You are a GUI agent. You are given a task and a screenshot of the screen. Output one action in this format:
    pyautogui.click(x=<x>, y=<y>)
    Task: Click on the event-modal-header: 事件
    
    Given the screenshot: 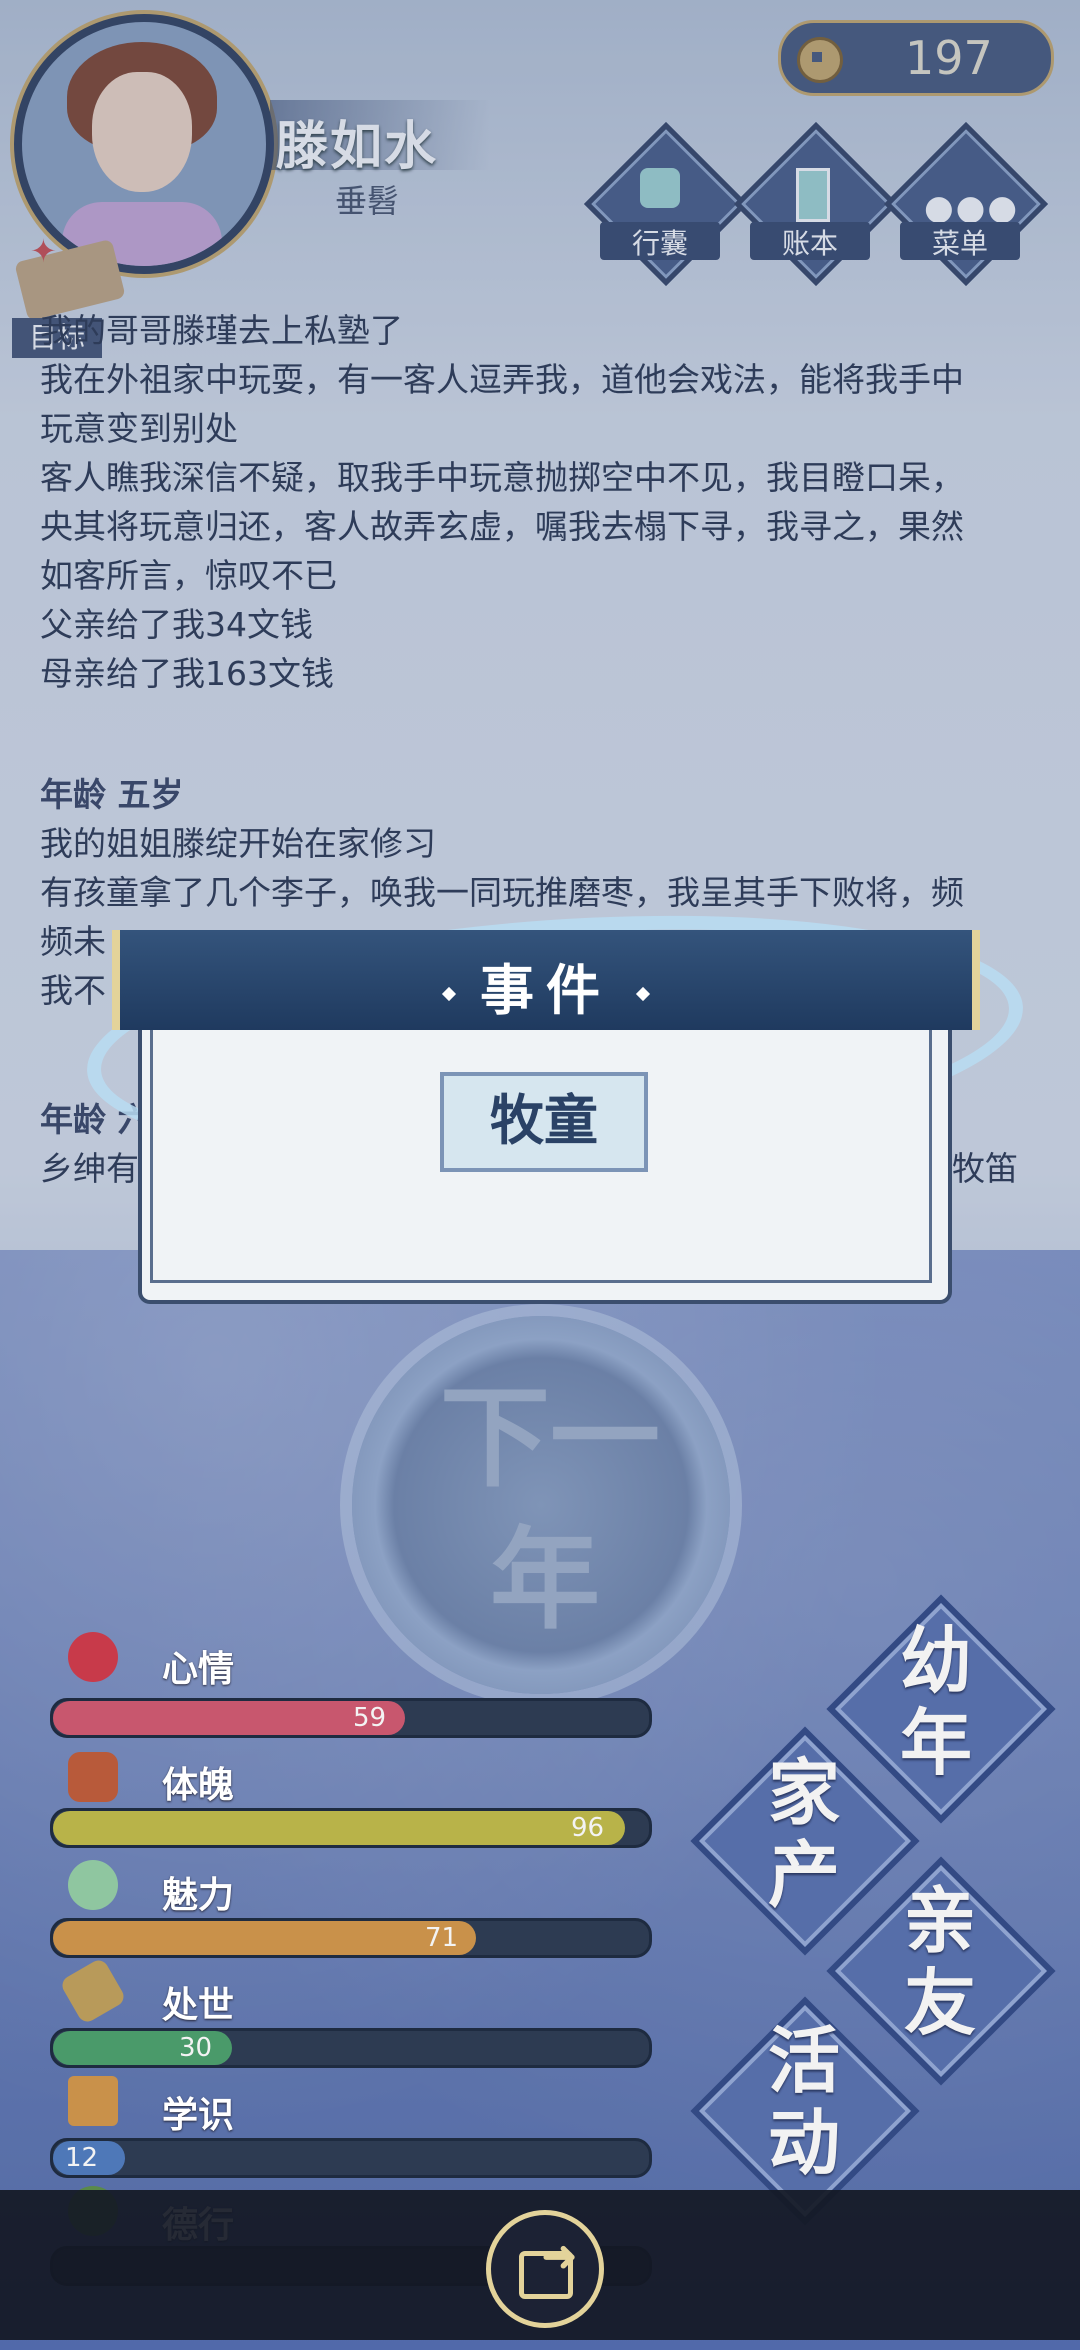 What is the action you would take?
    pyautogui.click(x=546, y=980)
    